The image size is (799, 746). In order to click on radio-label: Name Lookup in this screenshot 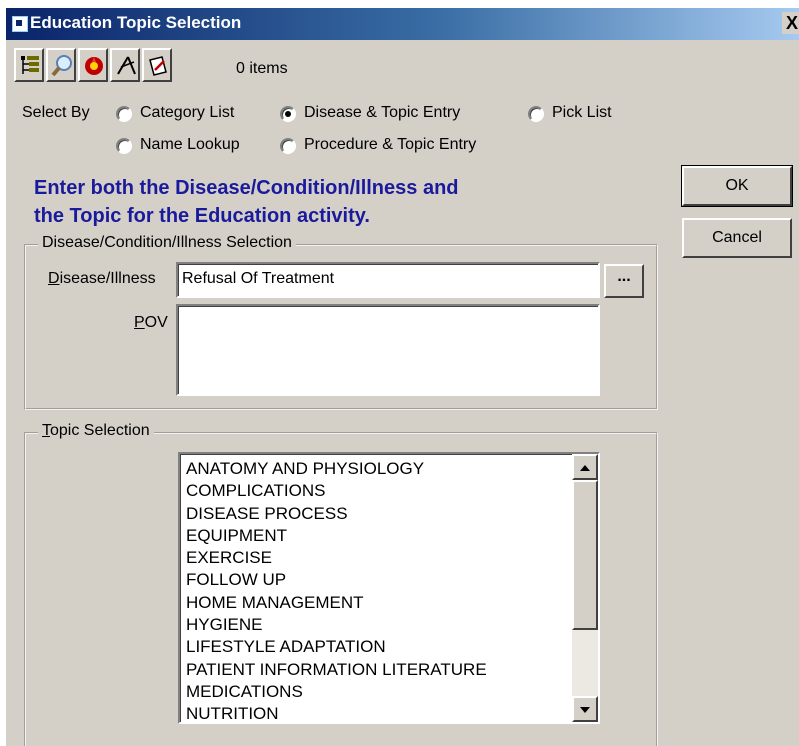, I will do `click(190, 144)`.